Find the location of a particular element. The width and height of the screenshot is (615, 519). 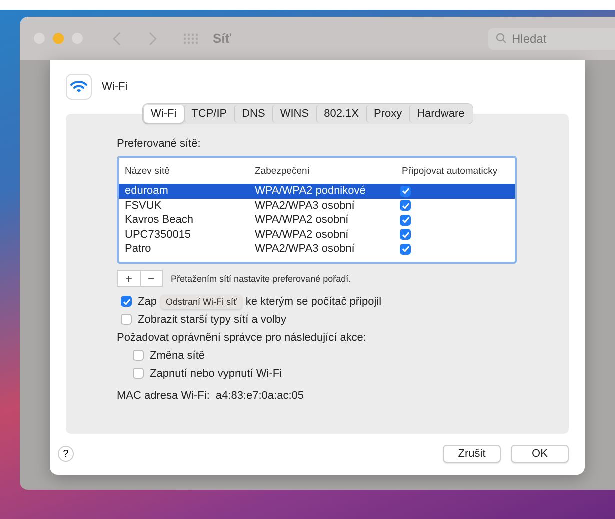

table-cell-text: WPA/WPA2 podnikové is located at coordinates (310, 191).